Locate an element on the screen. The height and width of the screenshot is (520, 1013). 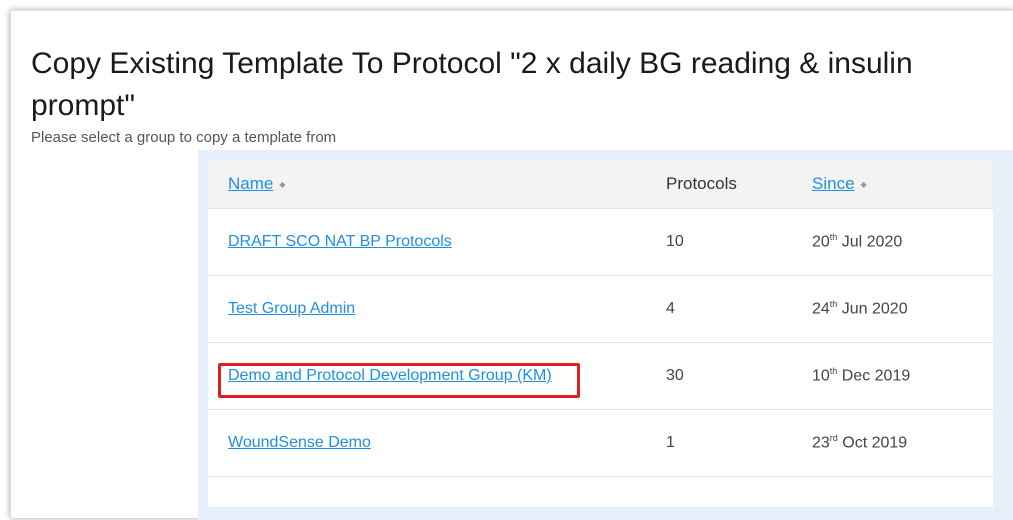
group-name-cell: Test Group Admin is located at coordinates (437, 309).